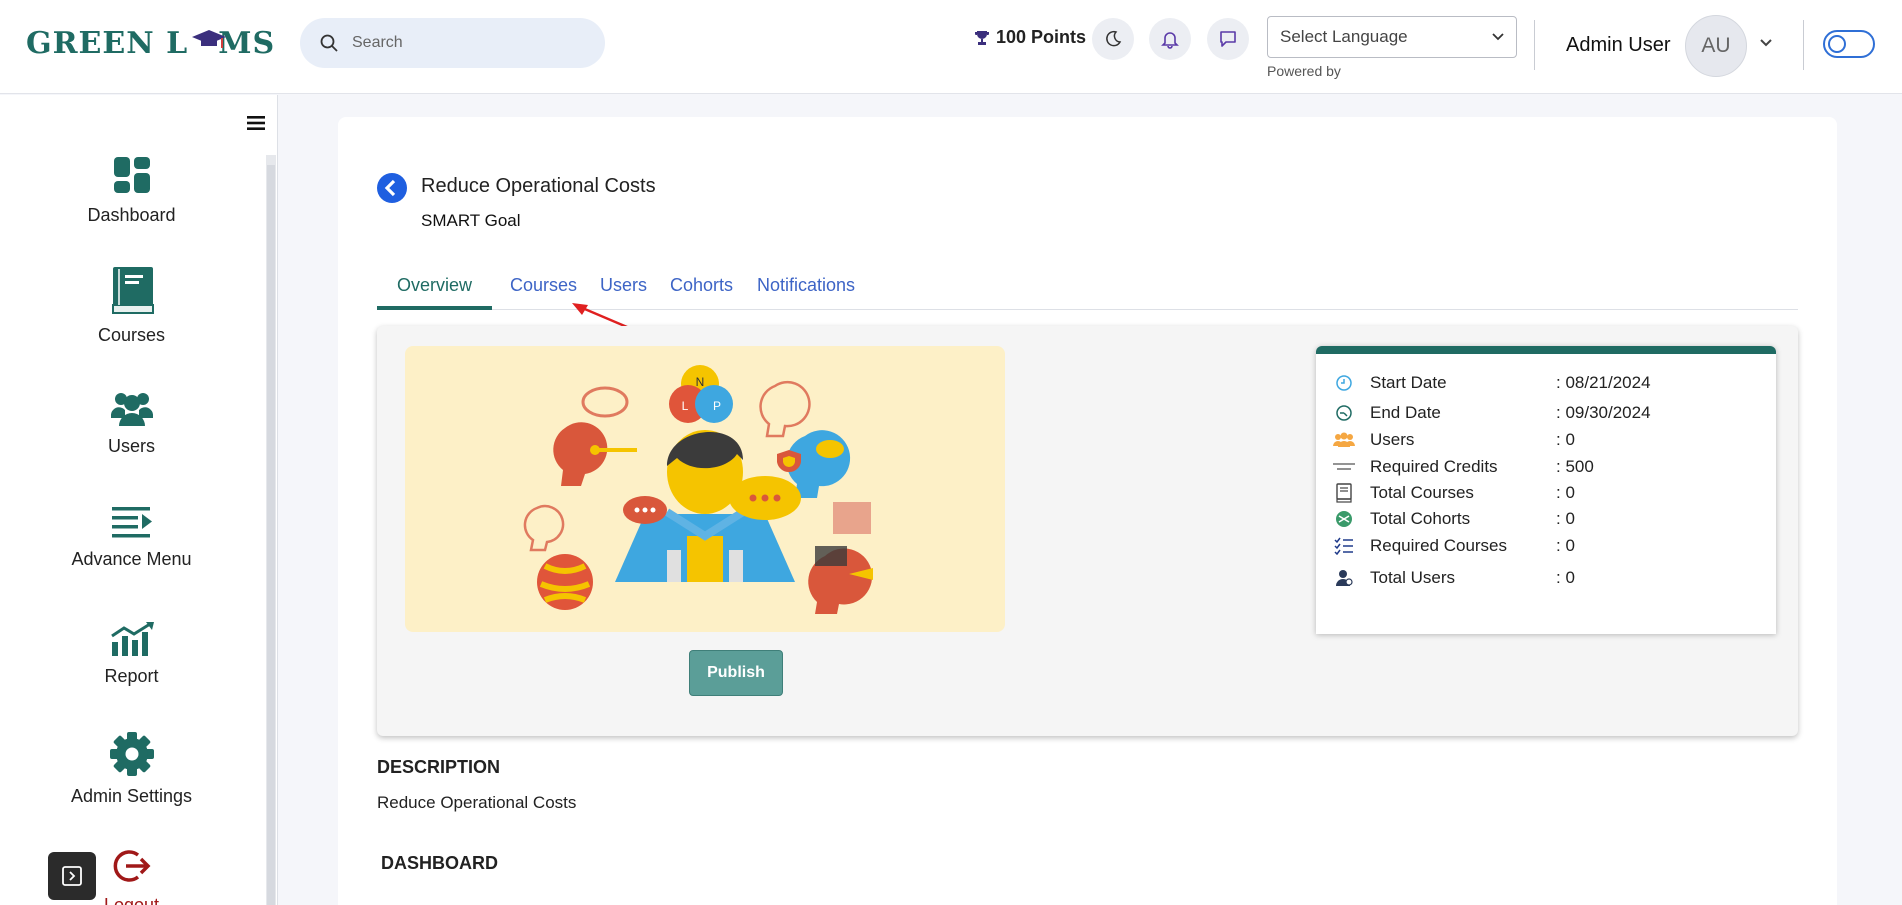 The height and width of the screenshot is (905, 1902). I want to click on sidebar-item-label: Users, so click(131, 446).